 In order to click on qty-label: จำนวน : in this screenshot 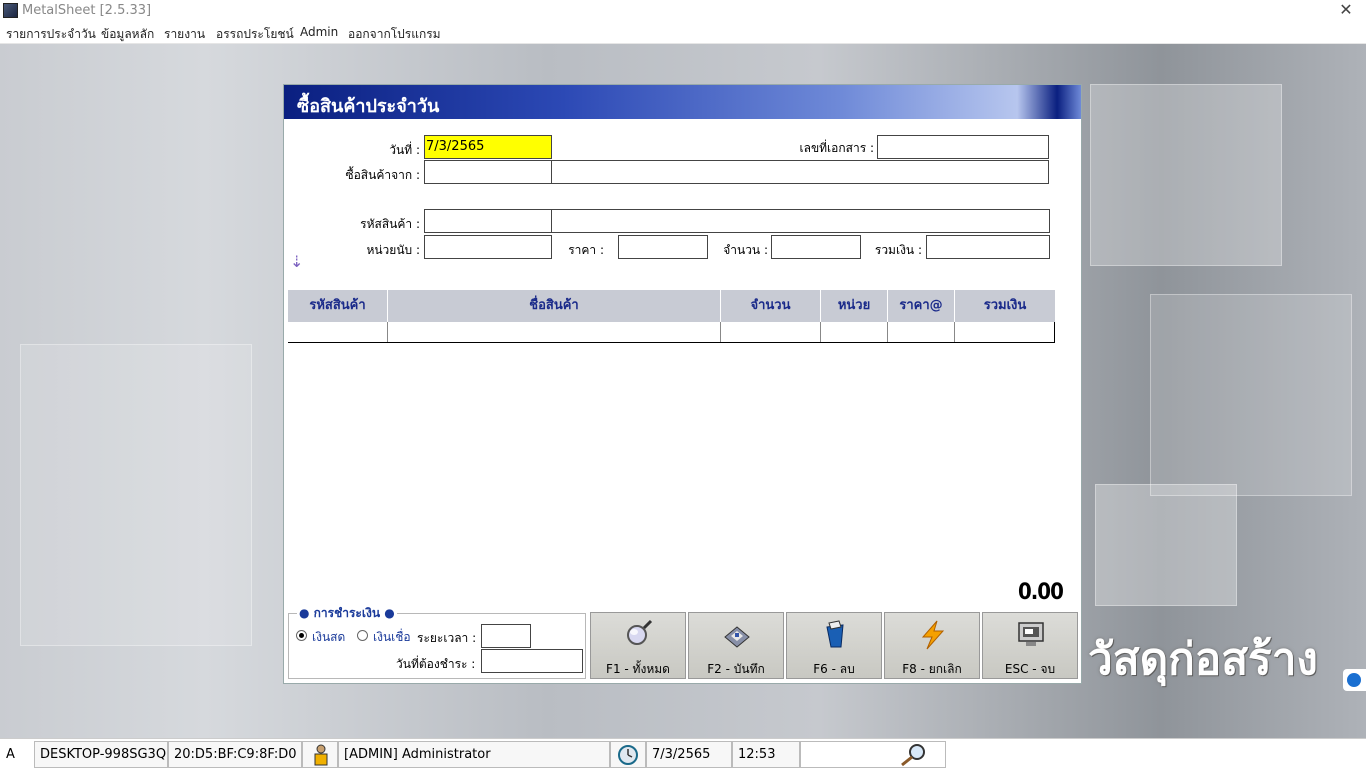, I will do `click(745, 250)`.